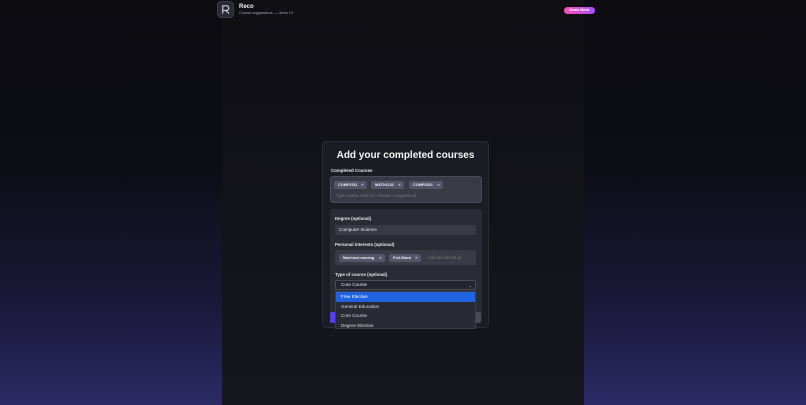 The image size is (806, 405). Describe the element at coordinates (405, 307) in the screenshot. I see `dropdown-option-general-education: General Education` at that location.